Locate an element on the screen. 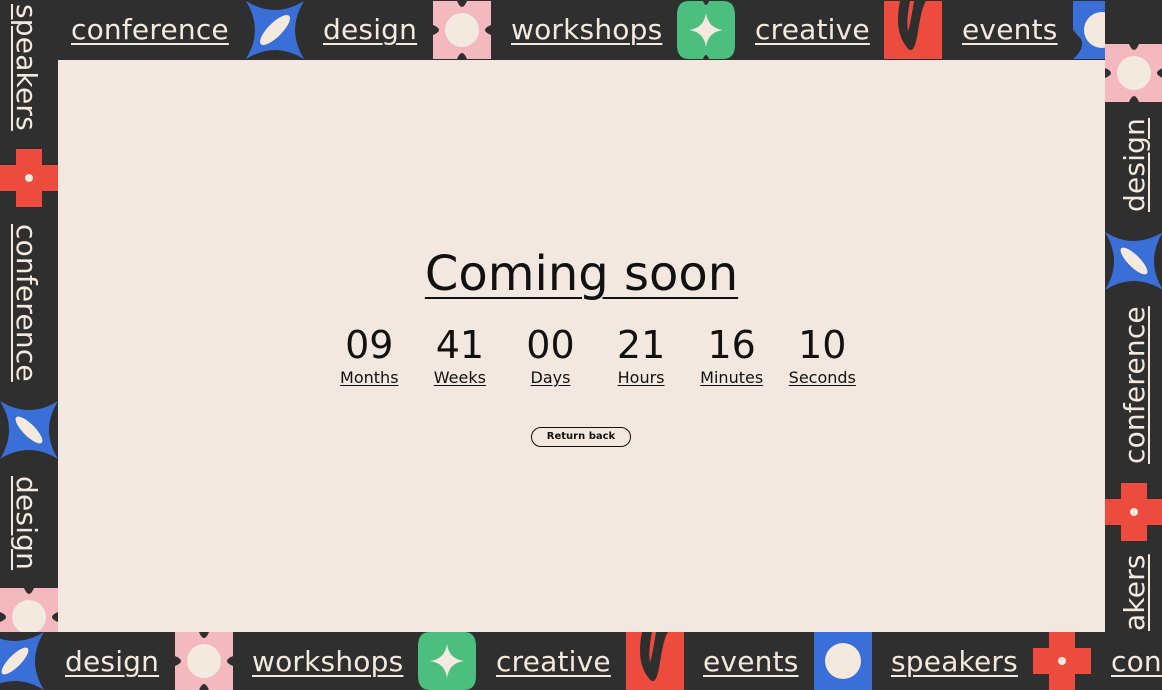  countdown-label: Hours is located at coordinates (641, 377).